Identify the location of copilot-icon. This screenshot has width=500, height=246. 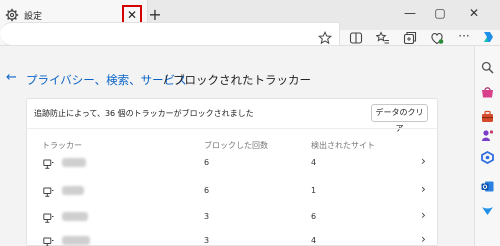
(488, 37).